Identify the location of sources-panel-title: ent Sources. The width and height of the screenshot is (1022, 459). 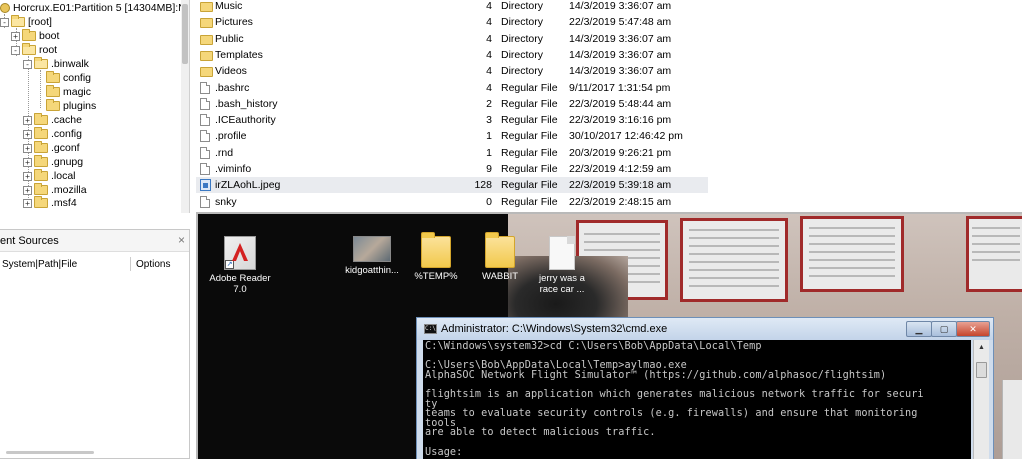
(29, 241).